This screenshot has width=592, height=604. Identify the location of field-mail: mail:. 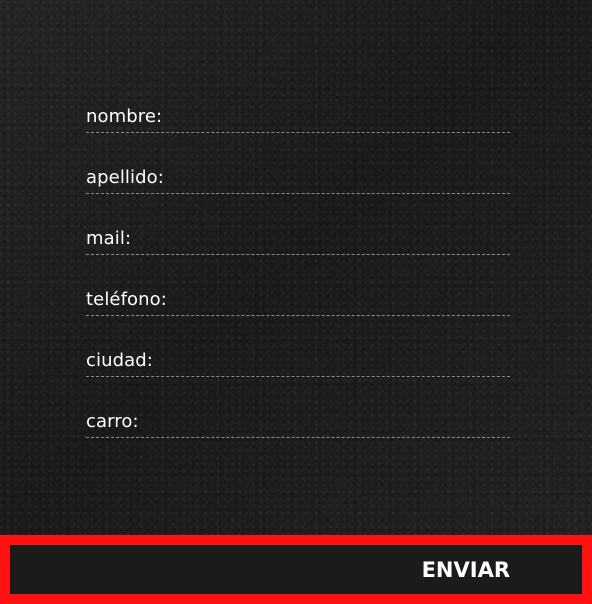
(298, 255).